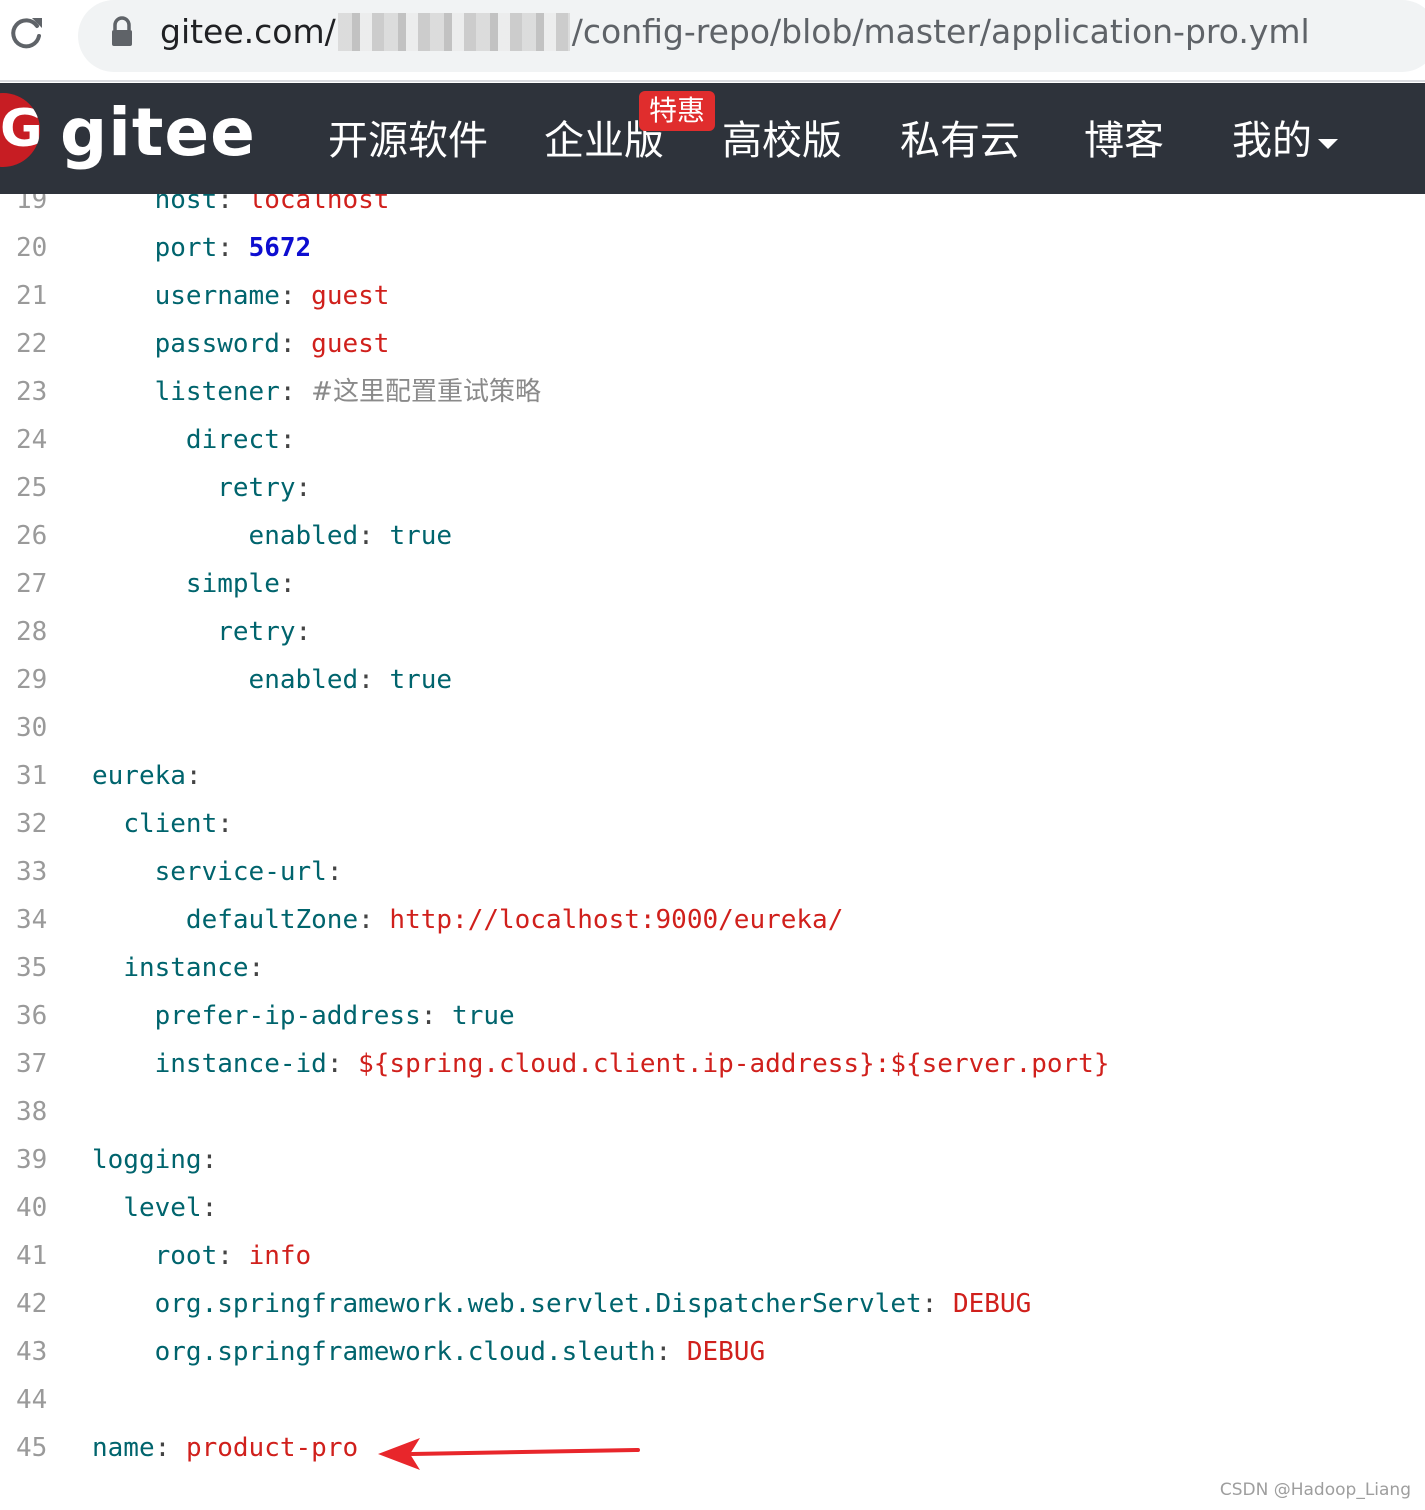 The width and height of the screenshot is (1425, 1510). What do you see at coordinates (36, 824) in the screenshot?
I see `line-number: 32` at bounding box center [36, 824].